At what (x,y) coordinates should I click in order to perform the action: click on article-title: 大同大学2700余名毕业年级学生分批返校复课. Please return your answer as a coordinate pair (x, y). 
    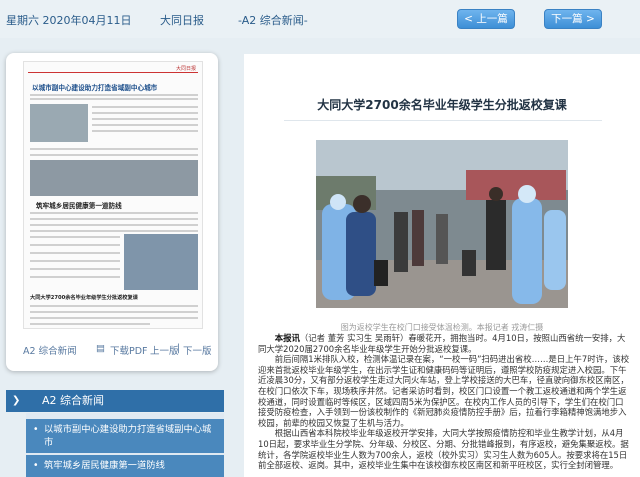
    Looking at the image, I should click on (442, 105).